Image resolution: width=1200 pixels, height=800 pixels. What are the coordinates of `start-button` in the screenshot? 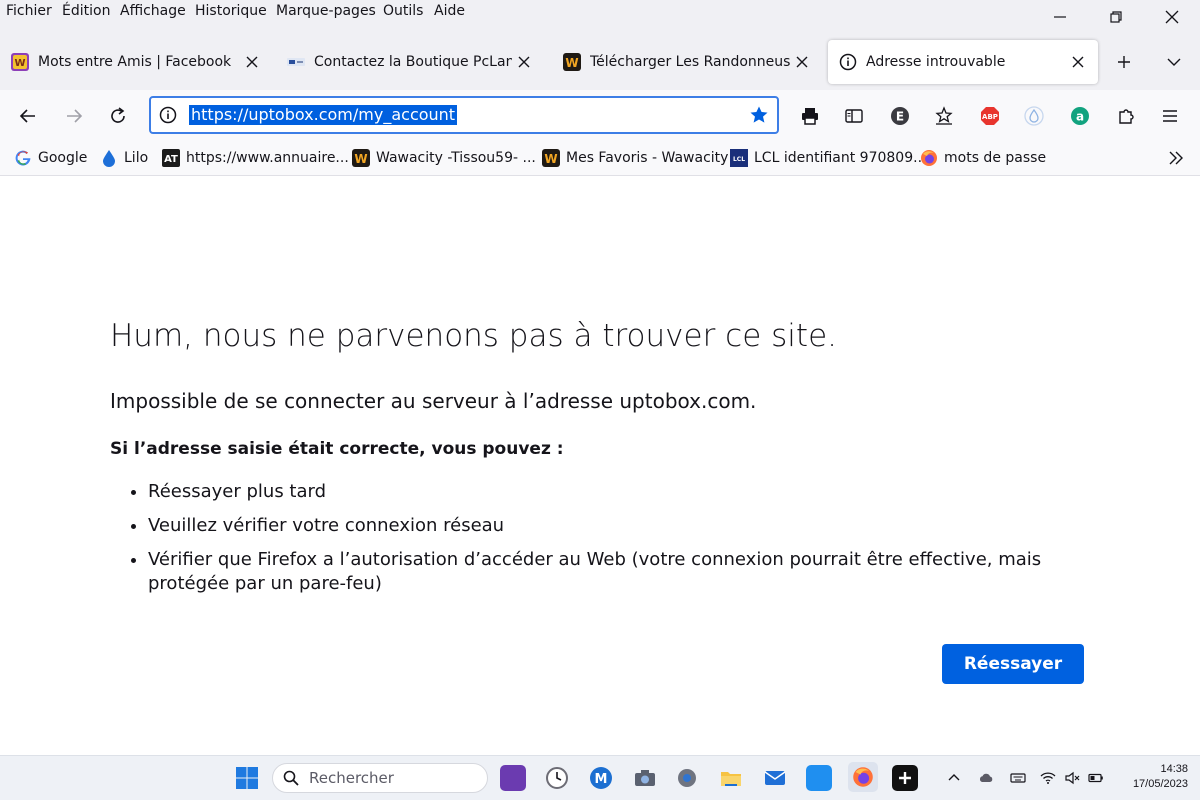 It's located at (247, 778).